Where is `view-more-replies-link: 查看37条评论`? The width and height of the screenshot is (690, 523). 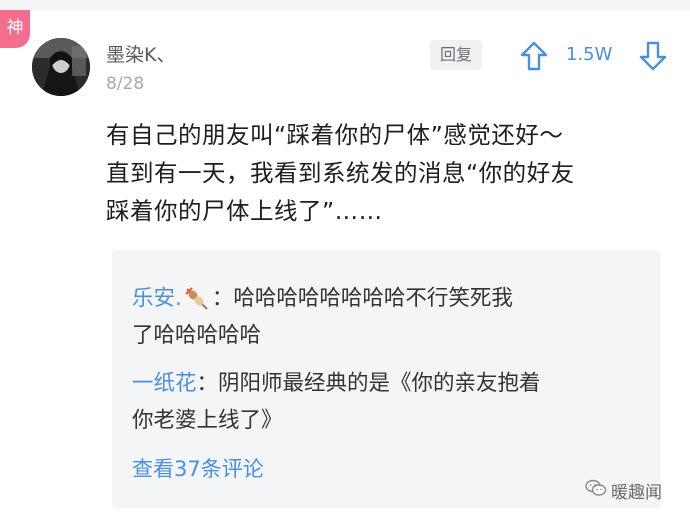
view-more-replies-link: 查看37条评论 is located at coordinates (198, 468).